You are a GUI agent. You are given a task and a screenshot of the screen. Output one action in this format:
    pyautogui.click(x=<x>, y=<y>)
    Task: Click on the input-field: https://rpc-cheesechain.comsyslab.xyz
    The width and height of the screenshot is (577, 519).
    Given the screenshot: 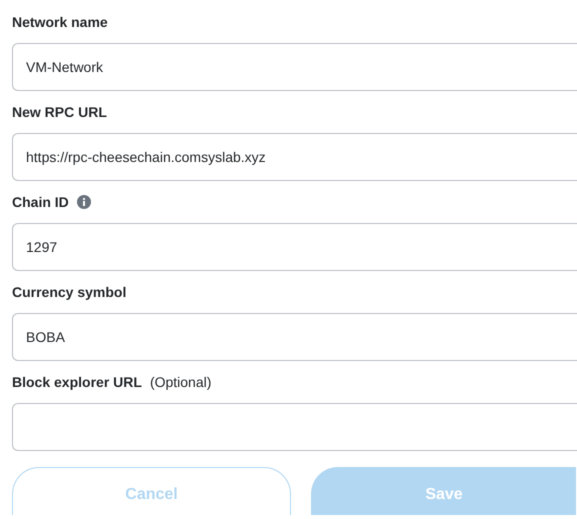 What is the action you would take?
    pyautogui.click(x=294, y=157)
    